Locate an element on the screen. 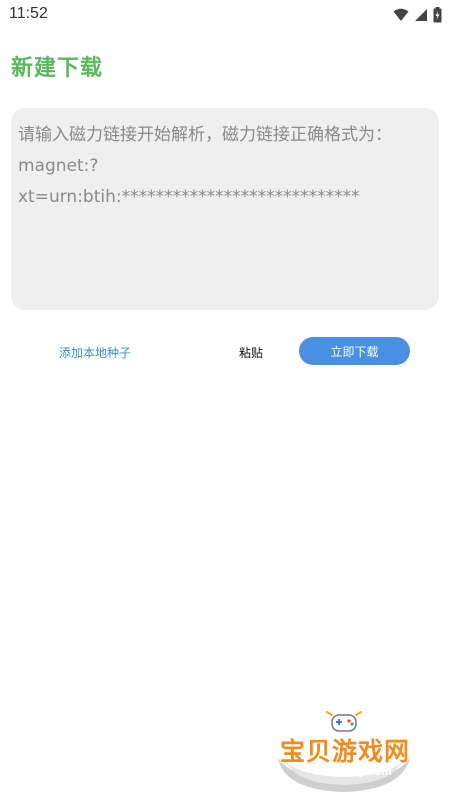  wifi-icon is located at coordinates (401, 15).